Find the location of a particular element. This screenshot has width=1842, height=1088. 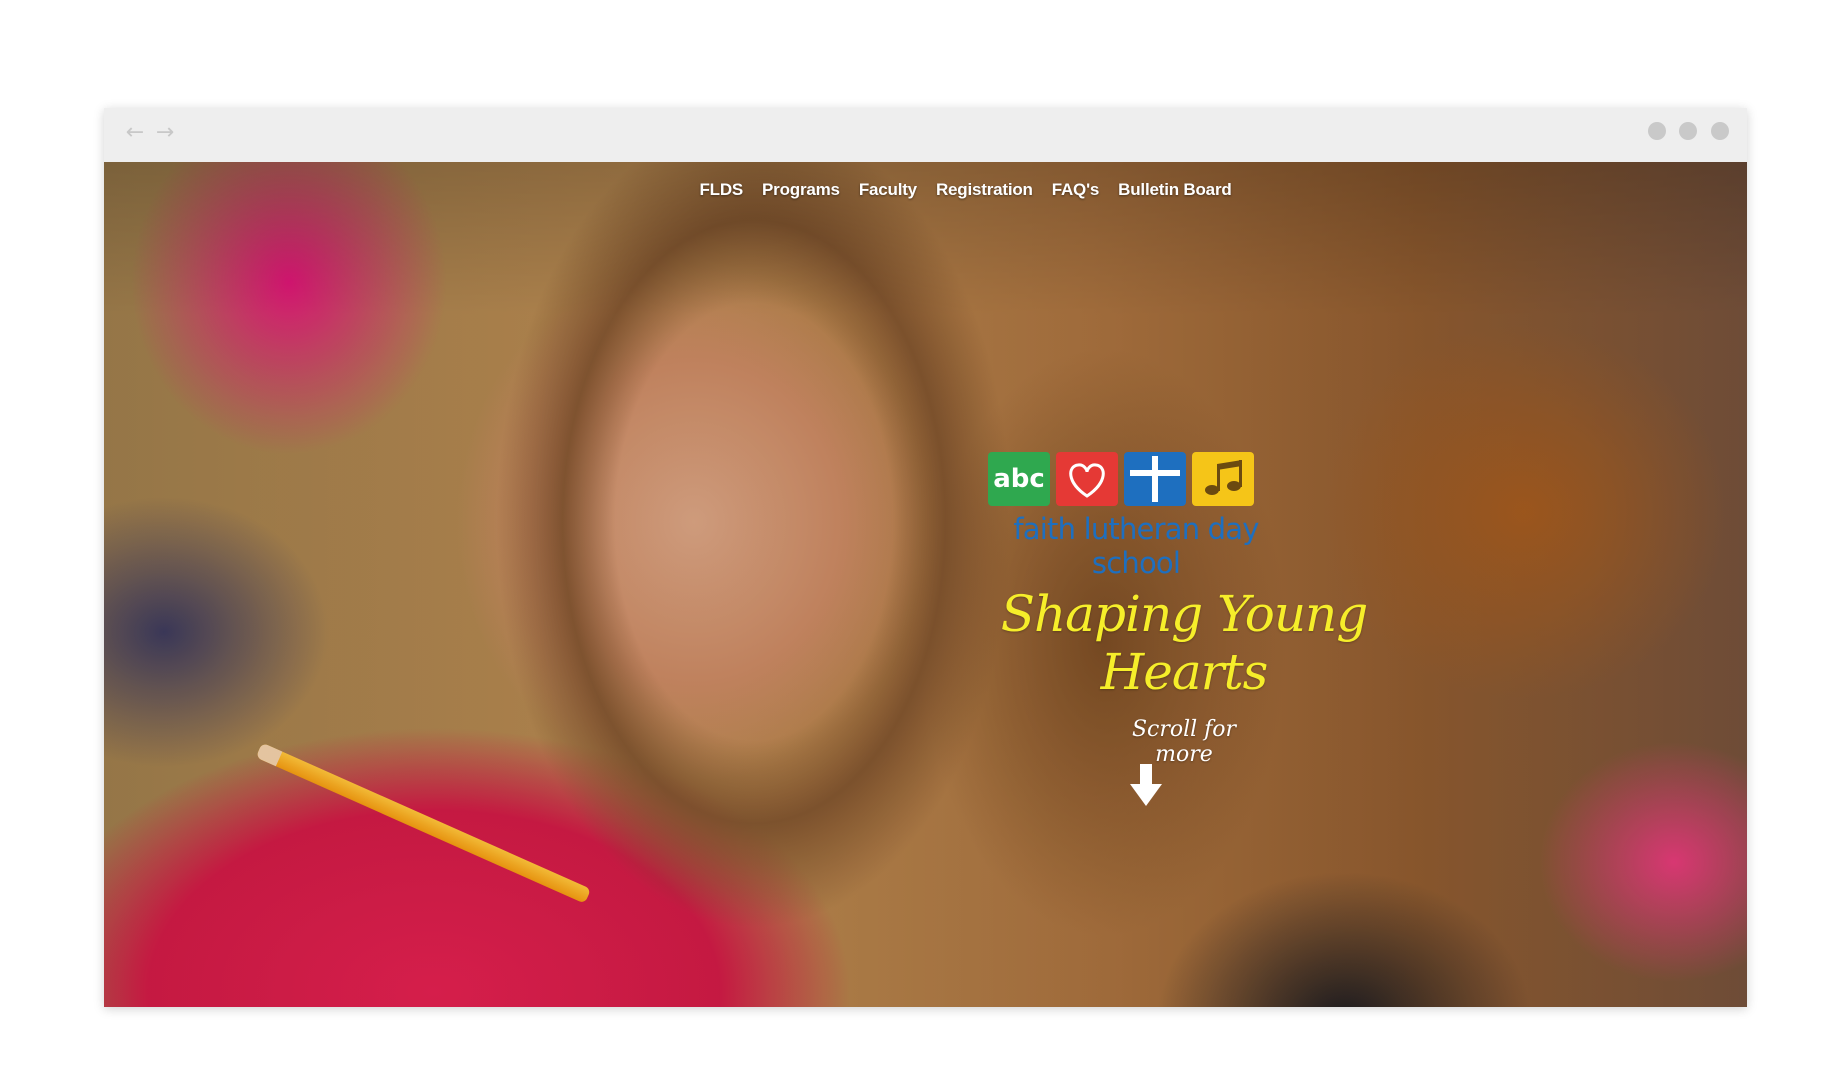

nav-item-faqs: FAQ's is located at coordinates (1076, 190).